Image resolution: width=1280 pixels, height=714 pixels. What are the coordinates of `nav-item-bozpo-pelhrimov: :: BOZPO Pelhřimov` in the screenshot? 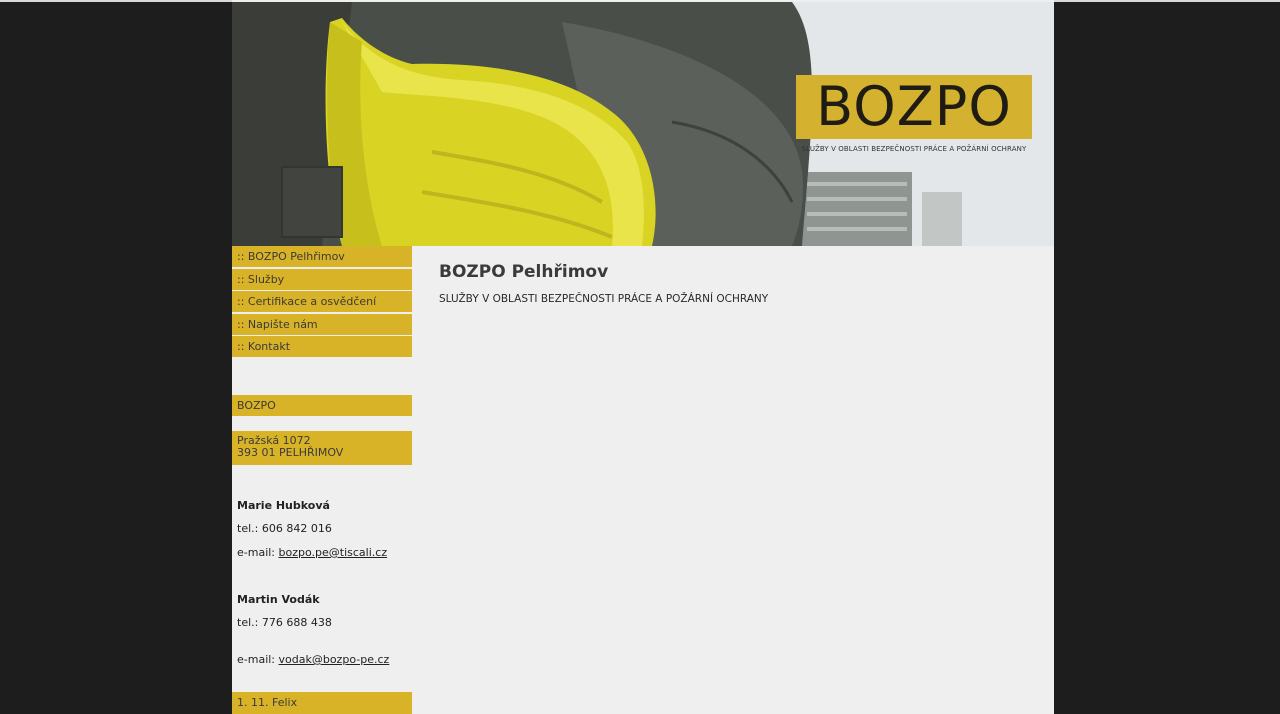 It's located at (322, 256).